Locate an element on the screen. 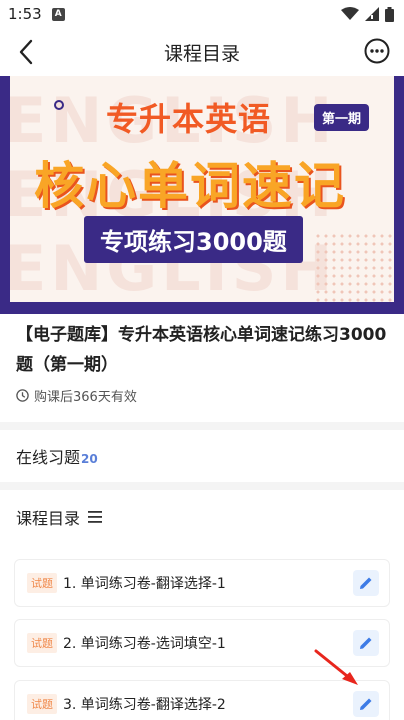  banner-sub-text: 专项练习3000题 is located at coordinates (193, 239).